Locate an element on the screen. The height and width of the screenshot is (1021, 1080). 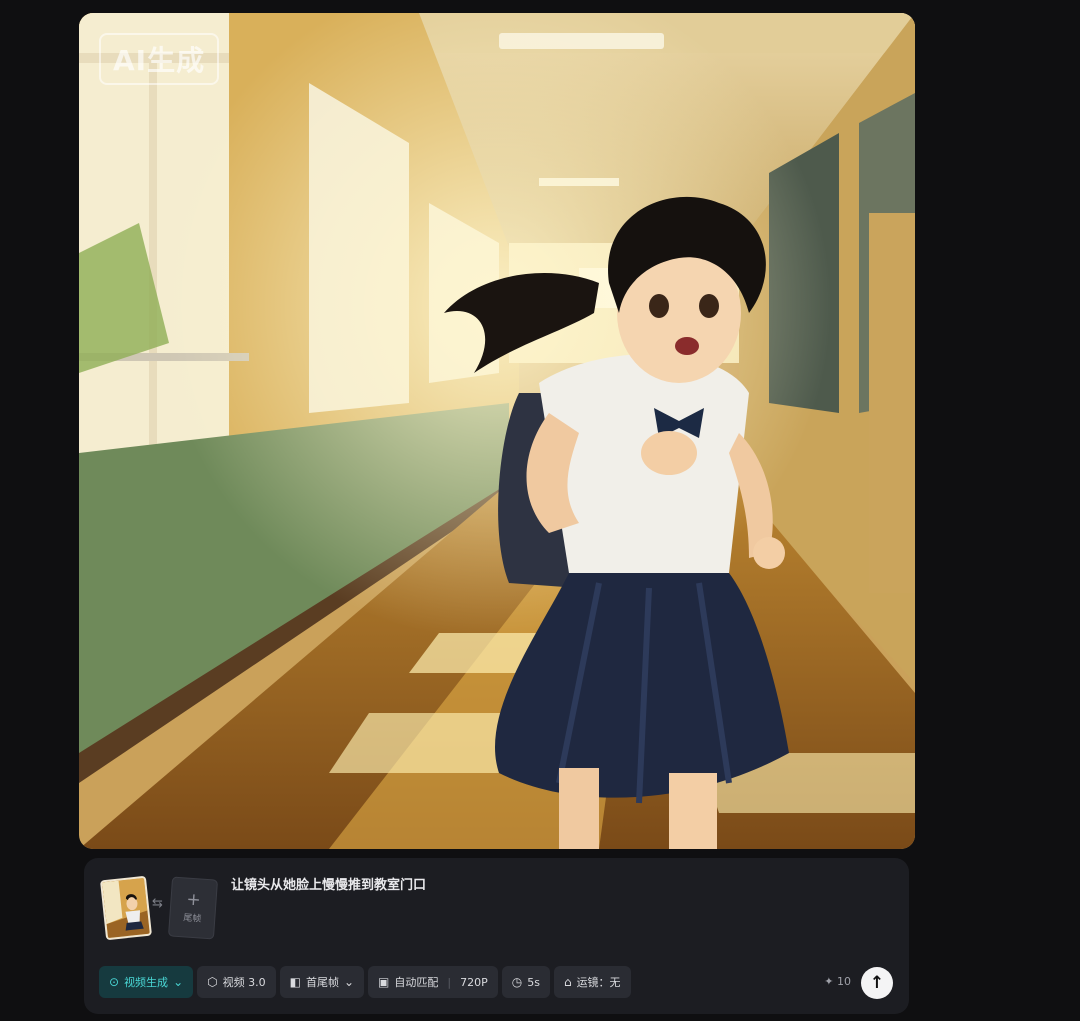
camera-motion-selector: ⌂ 运镜：无 is located at coordinates (592, 982).